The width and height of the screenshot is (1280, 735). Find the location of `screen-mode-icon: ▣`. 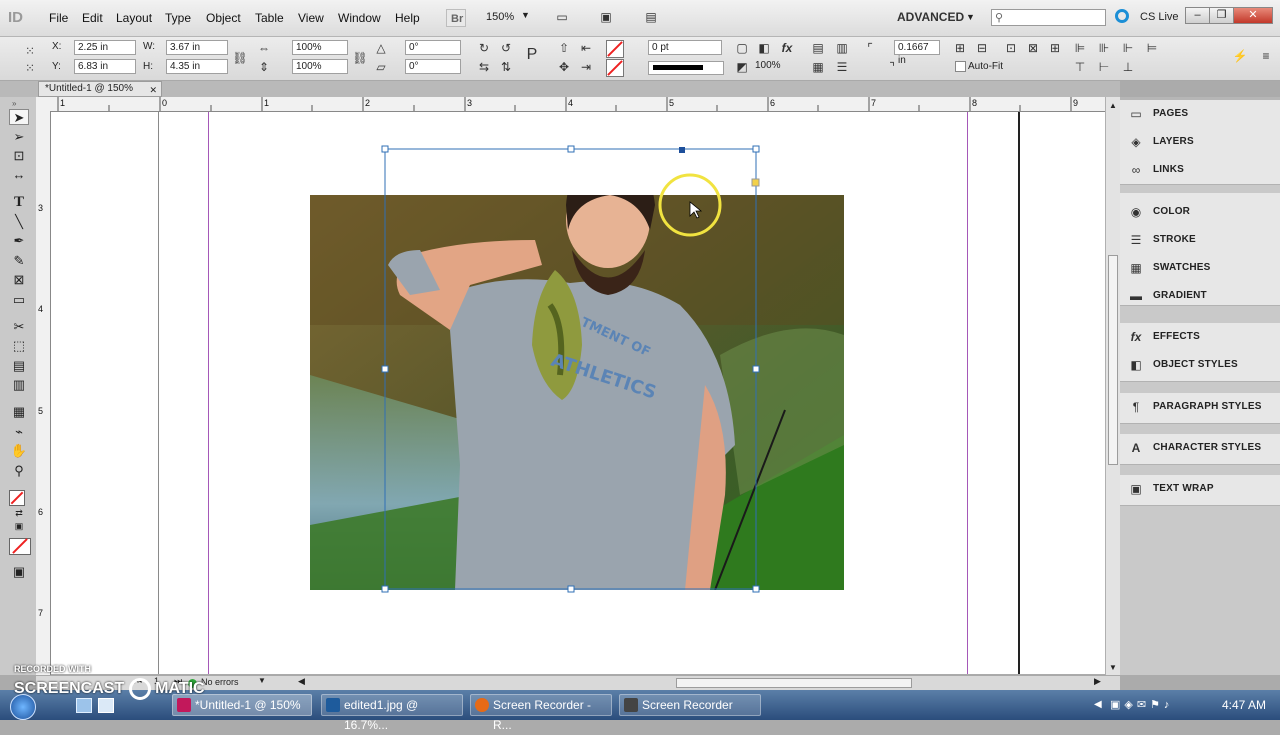

screen-mode-icon: ▣ is located at coordinates (606, 17).